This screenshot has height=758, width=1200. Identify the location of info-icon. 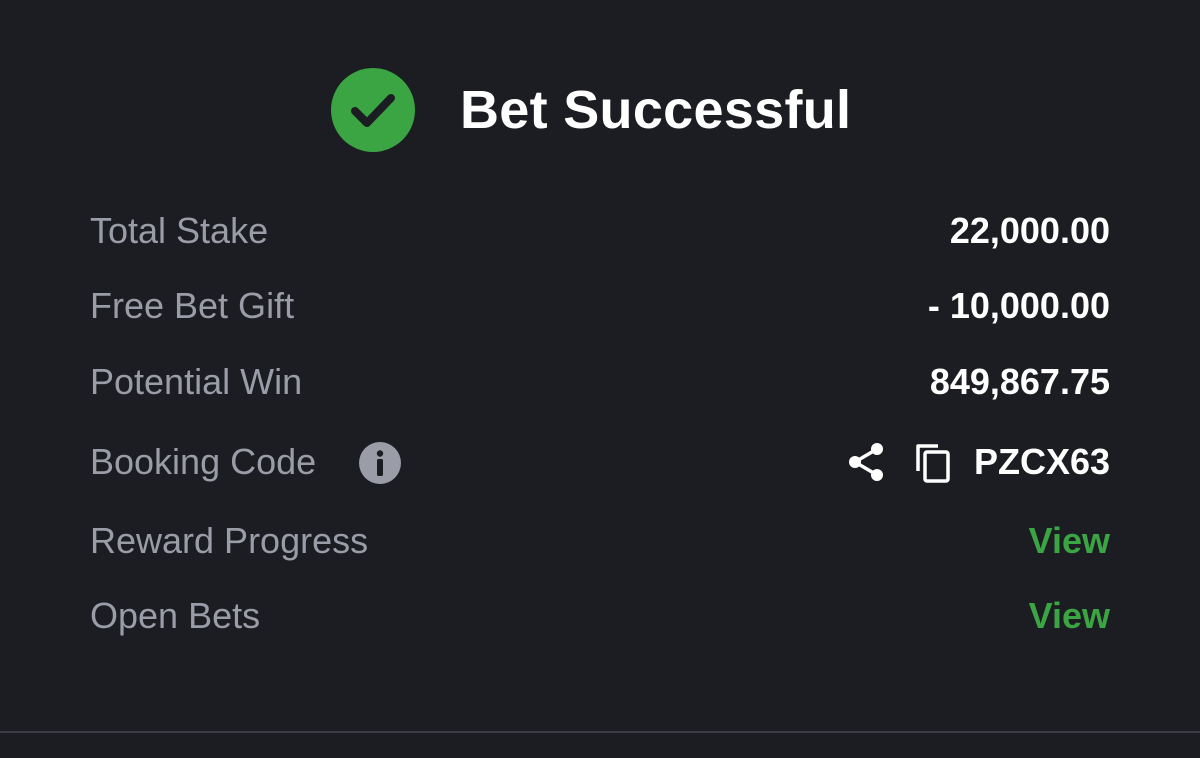
(380, 463).